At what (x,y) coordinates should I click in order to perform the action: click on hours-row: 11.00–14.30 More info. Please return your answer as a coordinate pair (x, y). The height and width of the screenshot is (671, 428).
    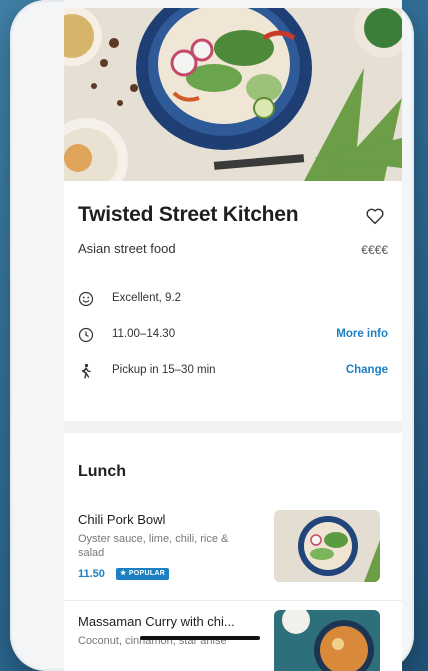
    Looking at the image, I should click on (233, 335).